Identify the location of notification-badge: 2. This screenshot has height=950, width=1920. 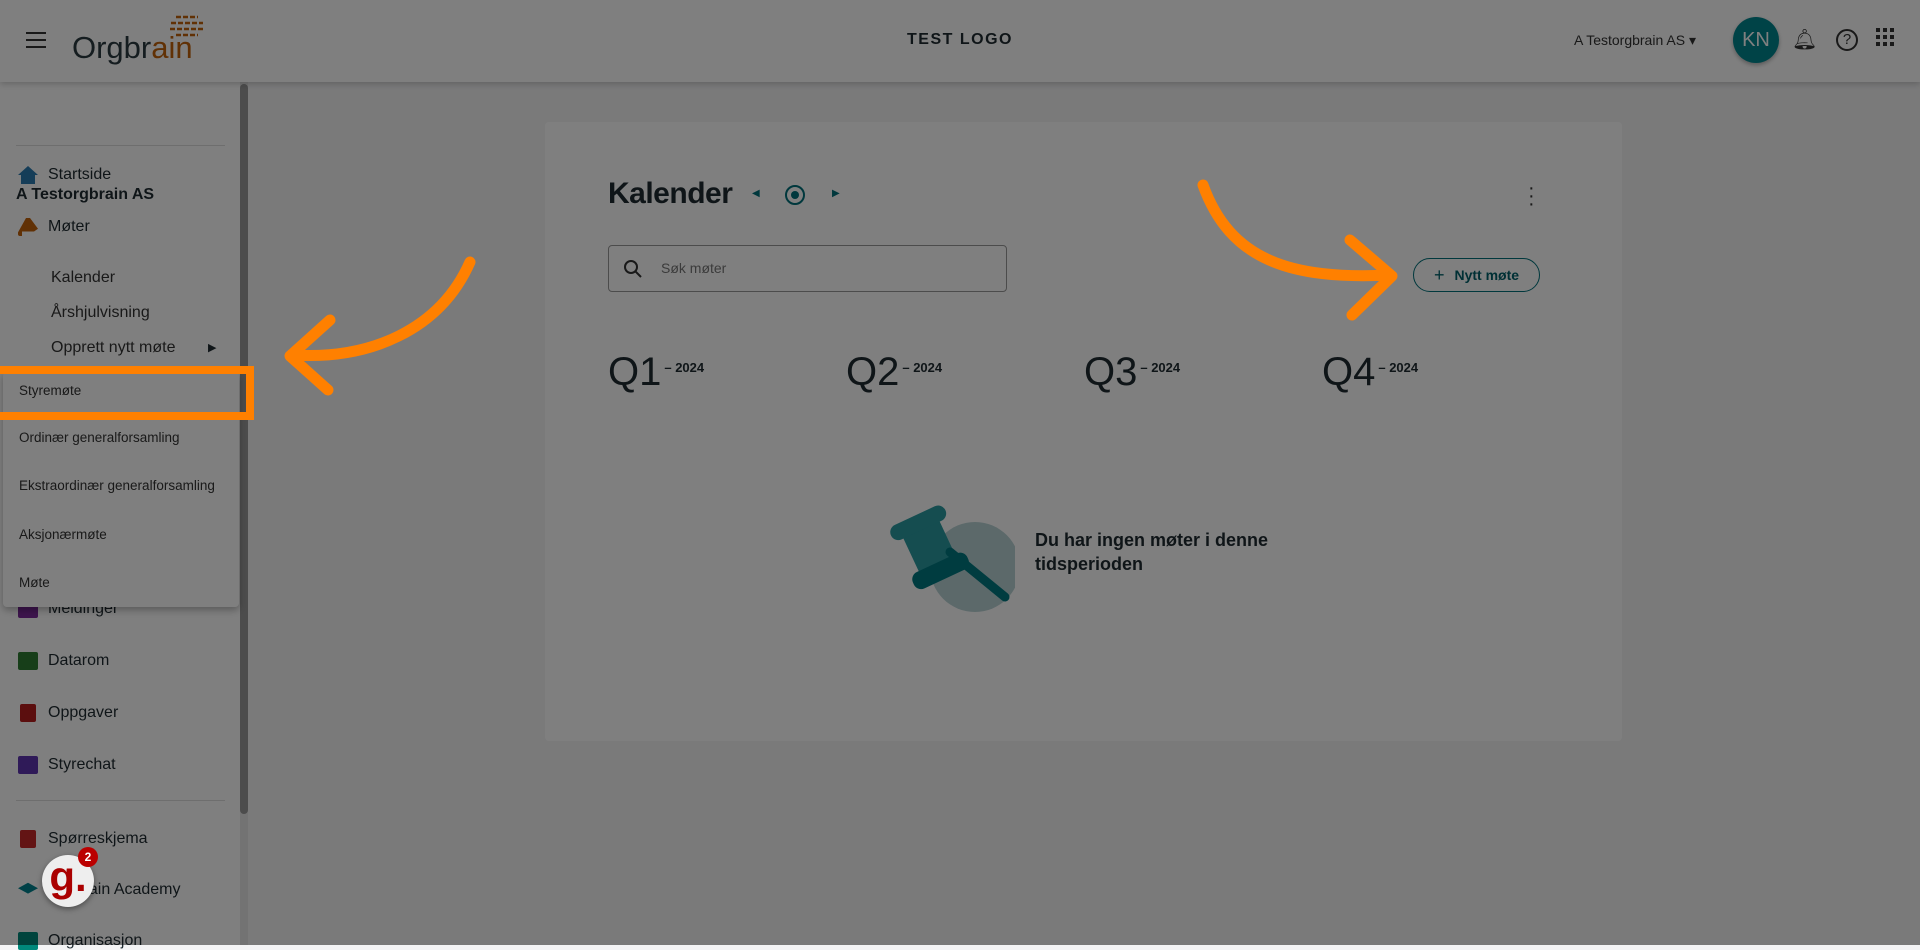
(88, 857).